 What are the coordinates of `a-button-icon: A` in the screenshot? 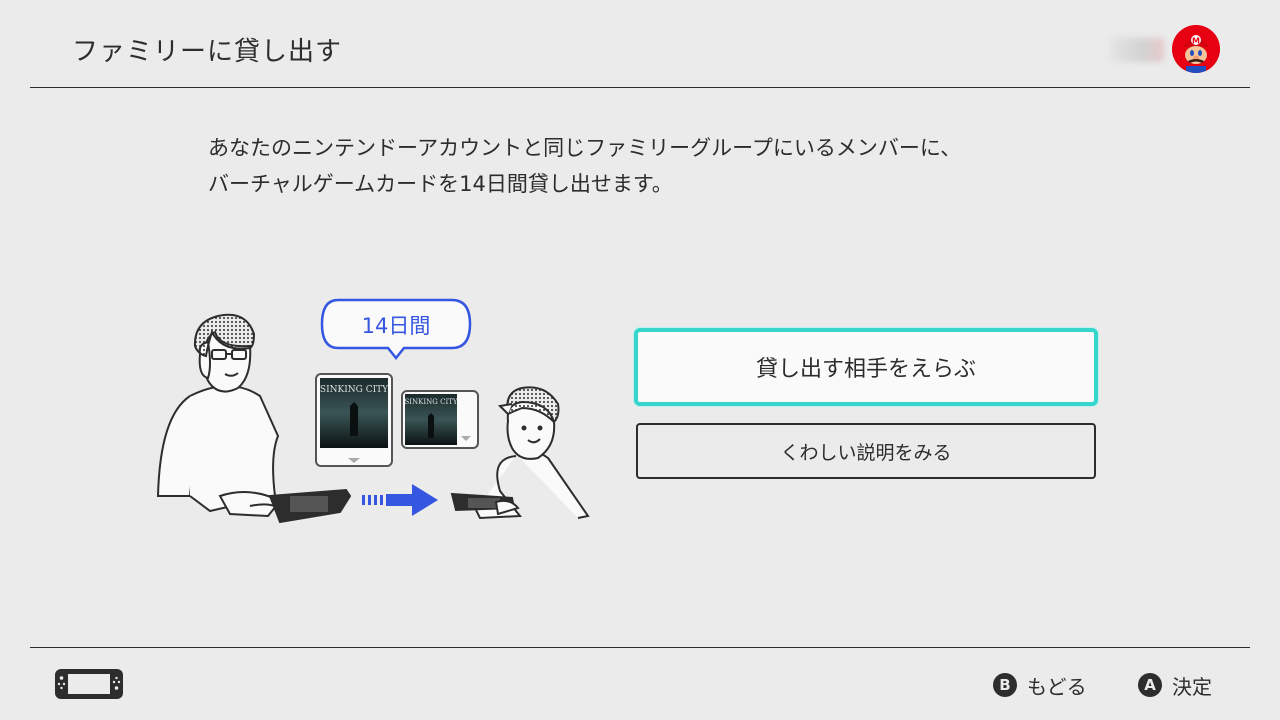 It's located at (1150, 685).